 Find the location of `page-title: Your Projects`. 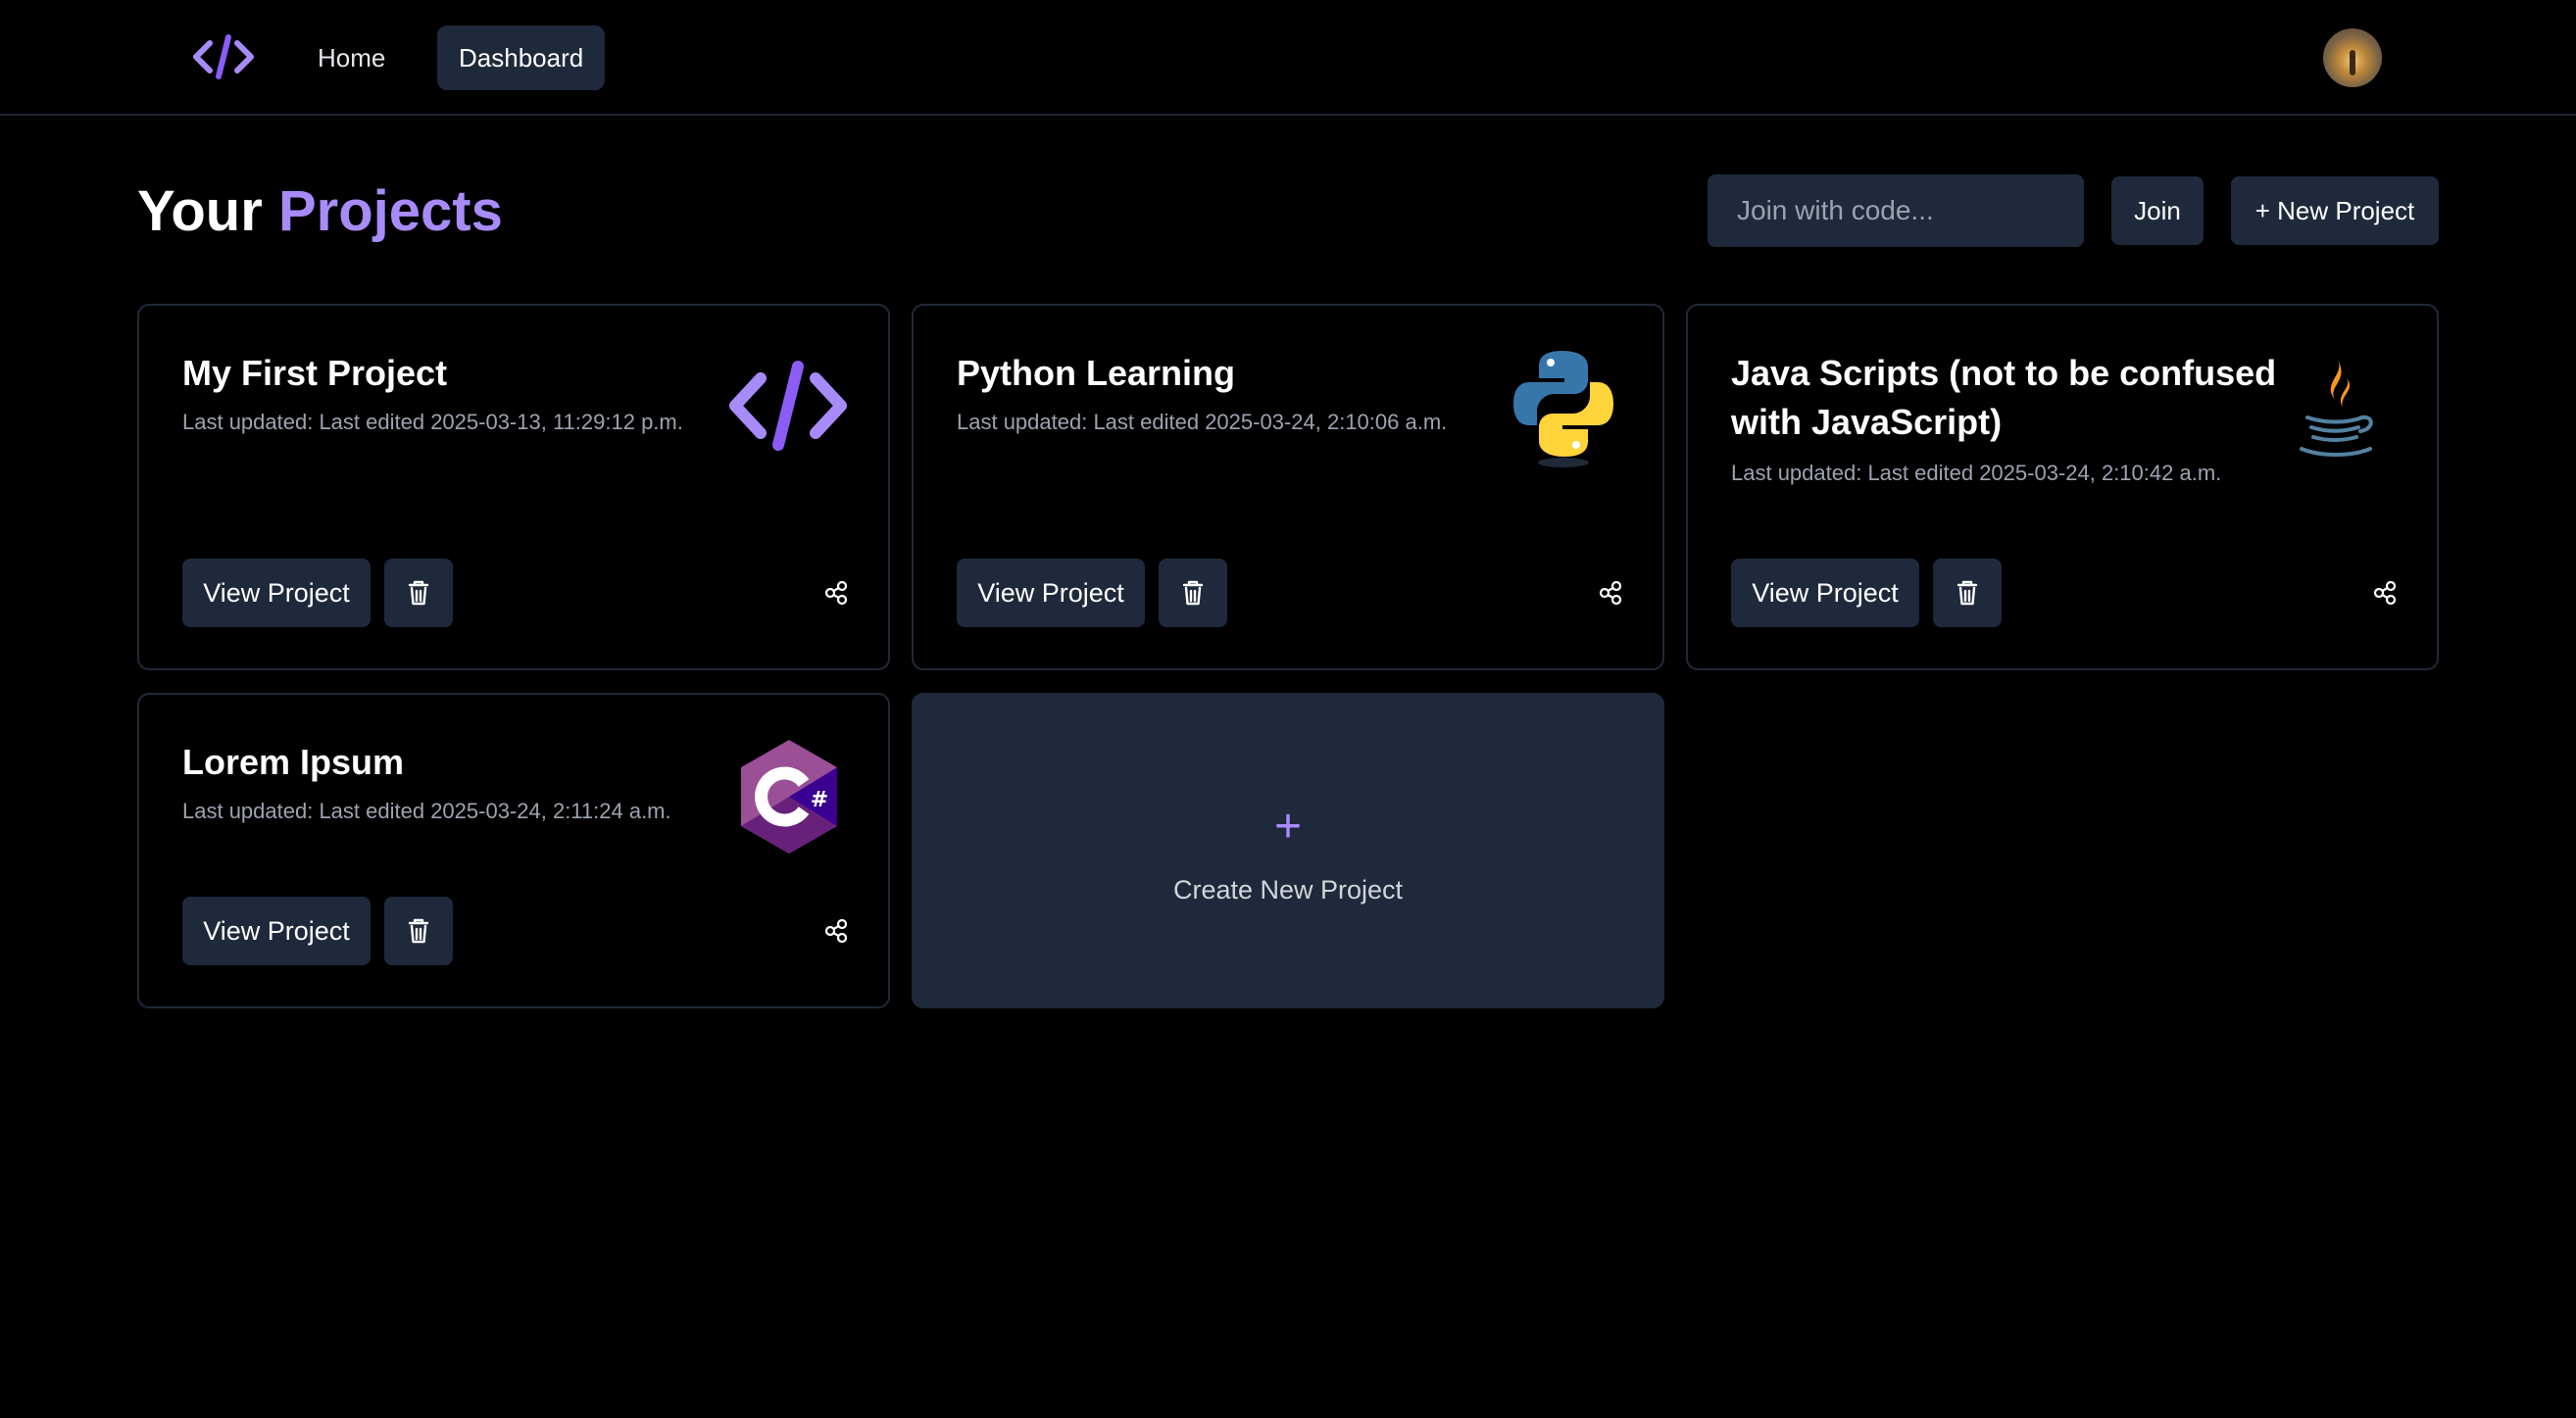

page-title: Your Projects is located at coordinates (320, 212).